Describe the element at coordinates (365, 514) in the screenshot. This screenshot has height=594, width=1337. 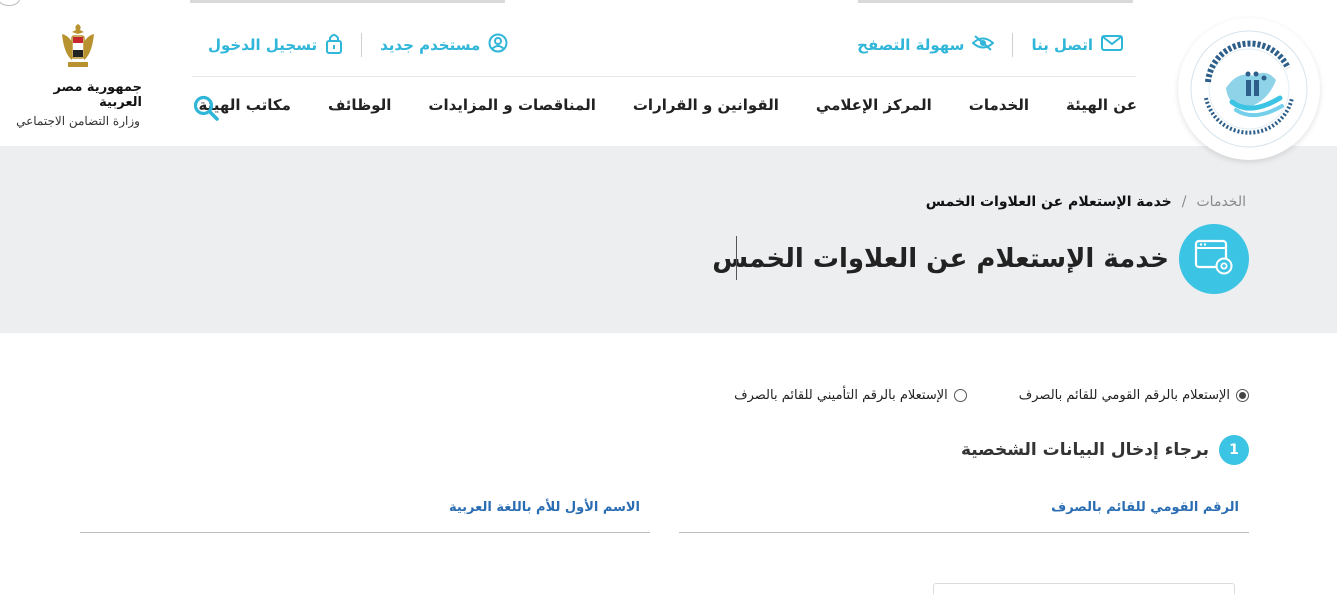
I see `mother-first-name-field: الاسم الأول للأم باللغة العربية` at that location.